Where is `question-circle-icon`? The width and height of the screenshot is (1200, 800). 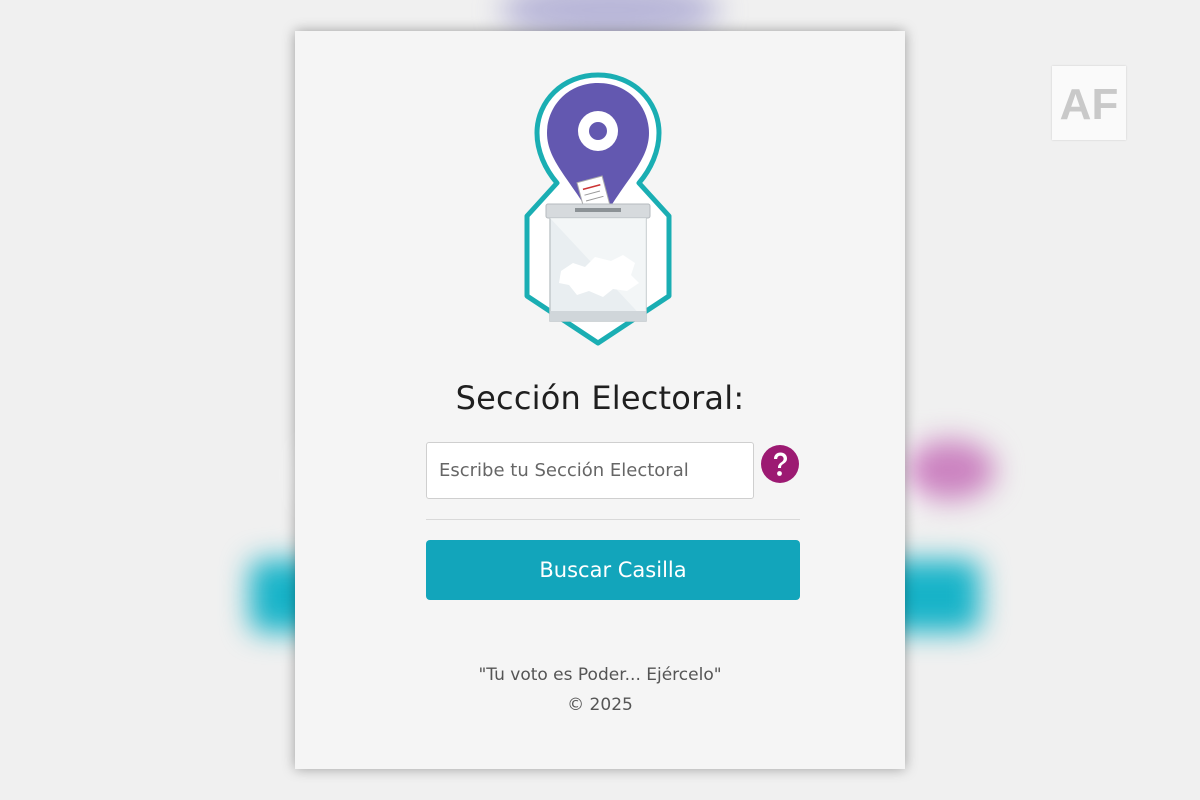 question-circle-icon is located at coordinates (780, 464).